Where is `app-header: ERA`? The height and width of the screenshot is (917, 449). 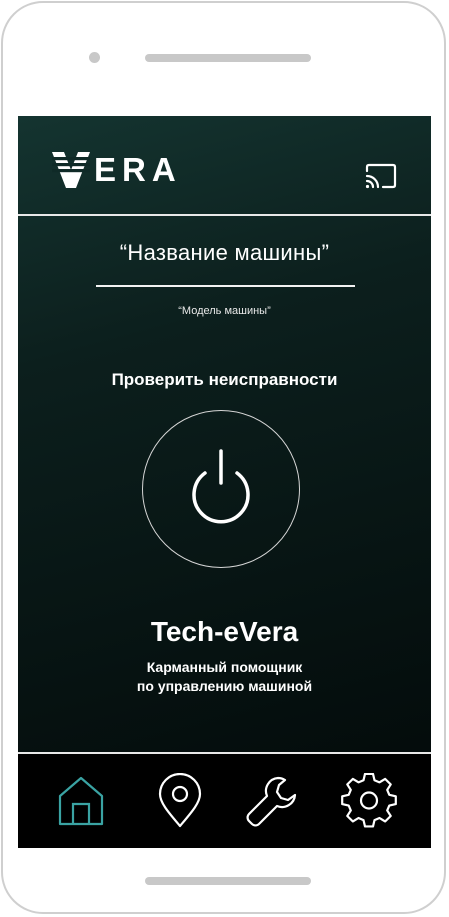 app-header: ERA is located at coordinates (224, 165).